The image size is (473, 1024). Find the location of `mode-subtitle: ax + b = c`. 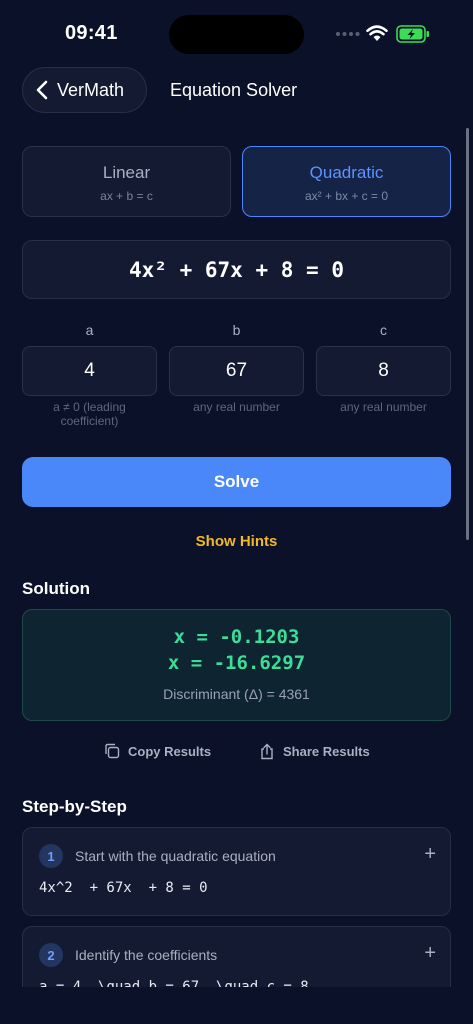

mode-subtitle: ax + b = c is located at coordinates (126, 196).